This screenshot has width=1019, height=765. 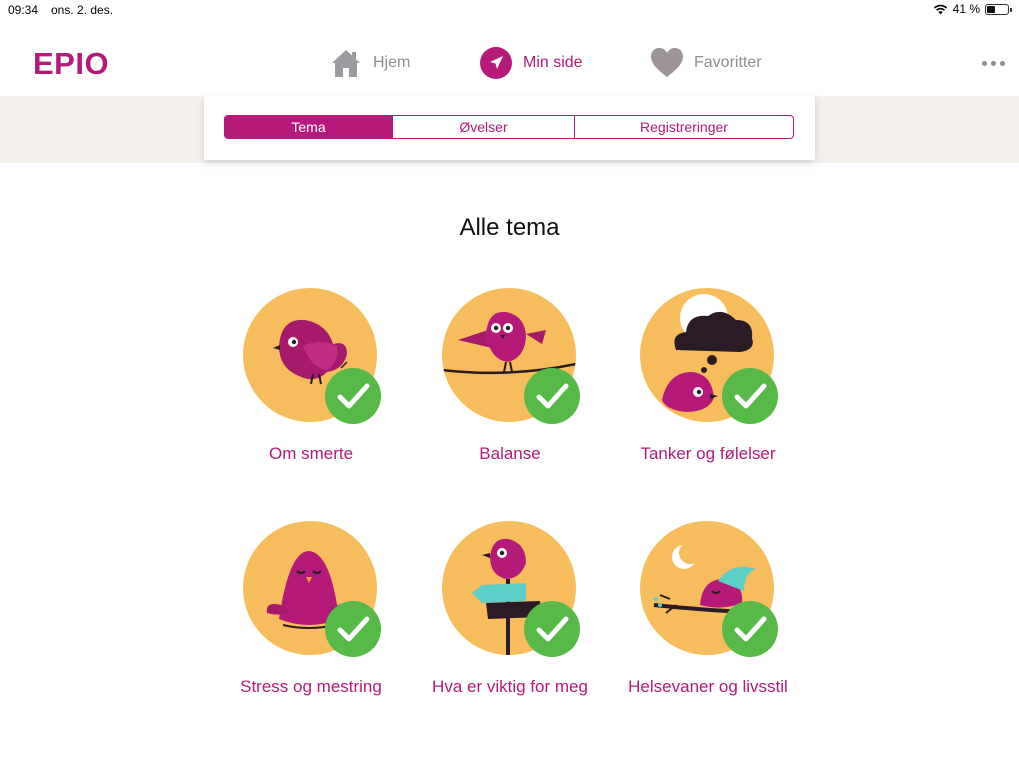 I want to click on nav-min-side-label: Min side, so click(x=553, y=62).